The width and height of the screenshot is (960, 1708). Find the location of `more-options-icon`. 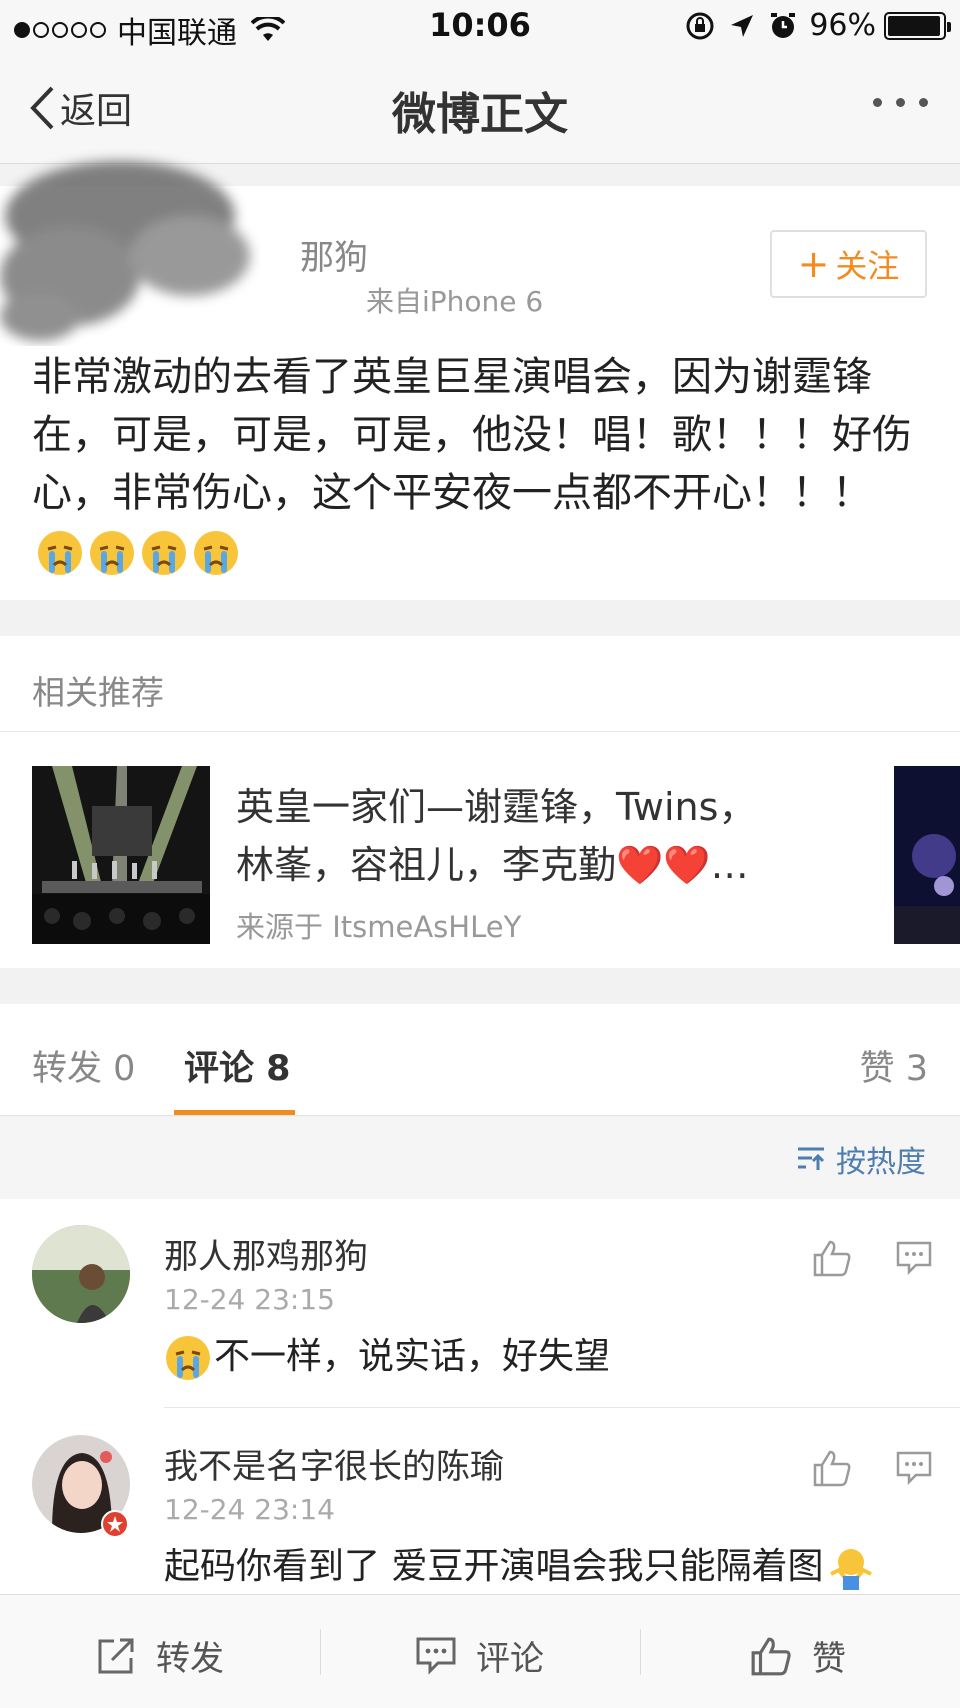

more-options-icon is located at coordinates (893, 102).